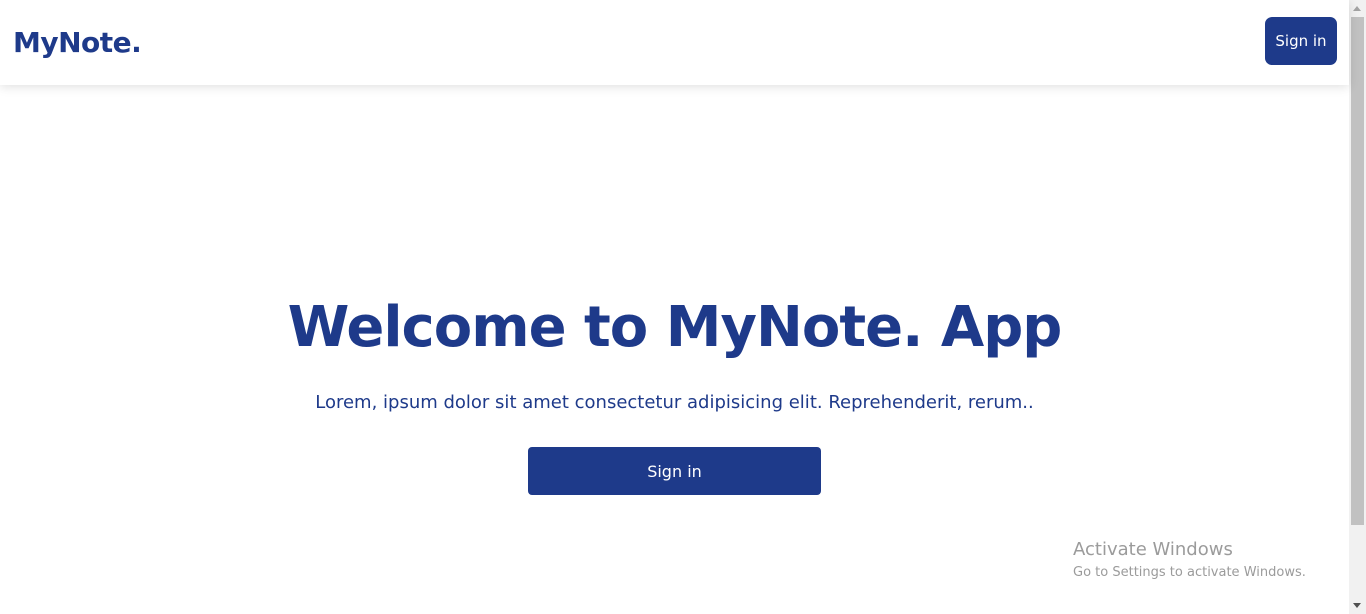  What do you see at coordinates (77, 43) in the screenshot?
I see `brand-logo: MyNote.` at bounding box center [77, 43].